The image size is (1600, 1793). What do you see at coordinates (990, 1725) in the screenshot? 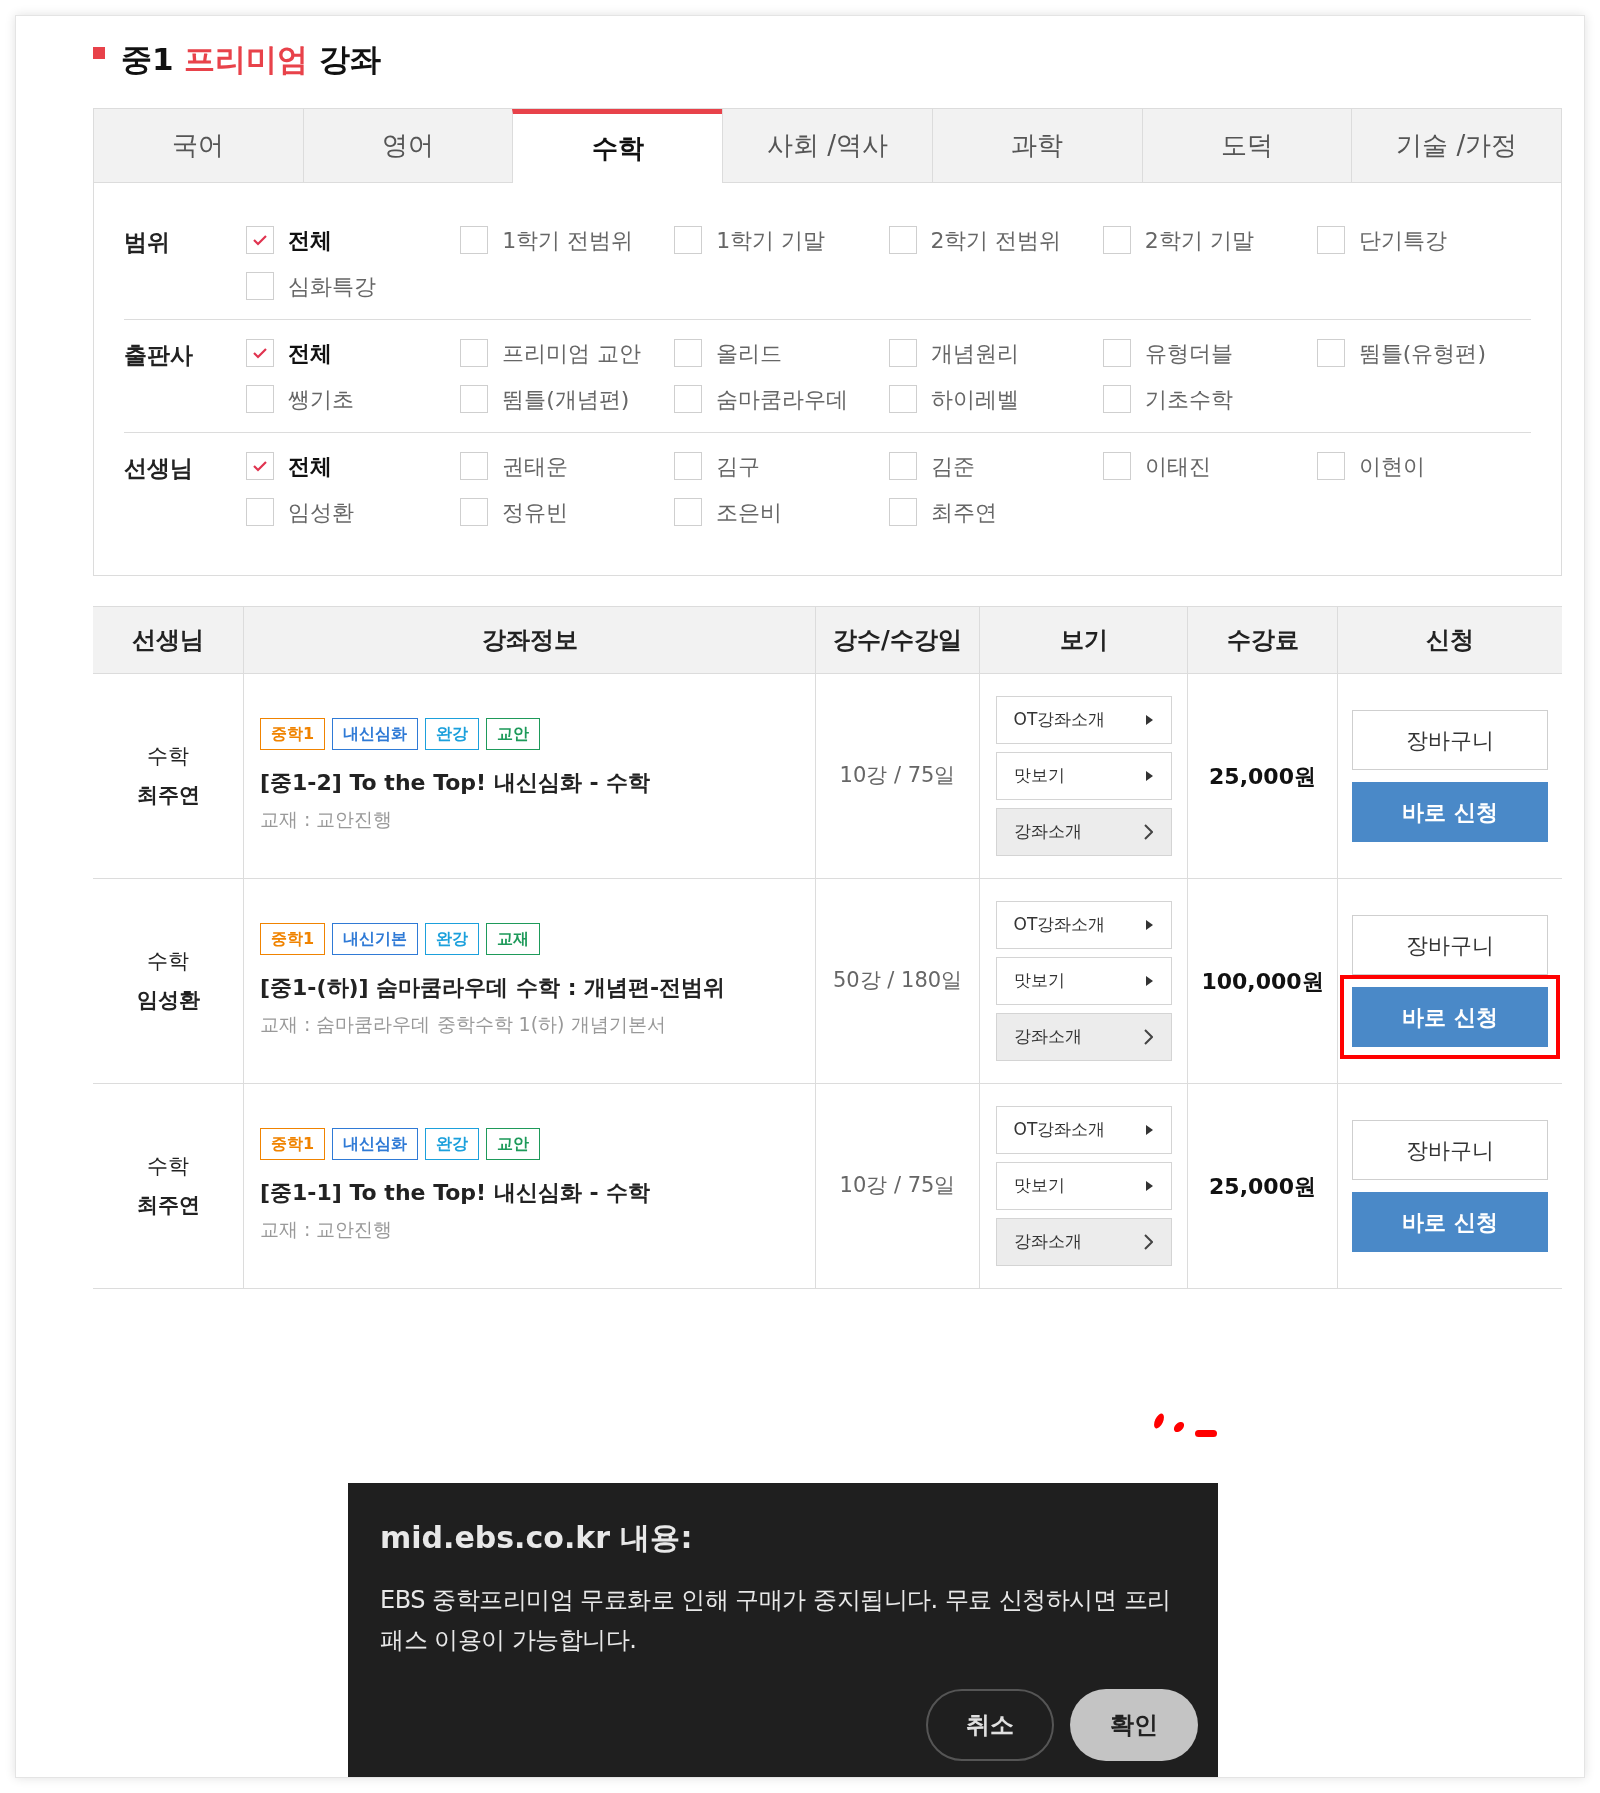
I see `cancel-button: 취소` at bounding box center [990, 1725].